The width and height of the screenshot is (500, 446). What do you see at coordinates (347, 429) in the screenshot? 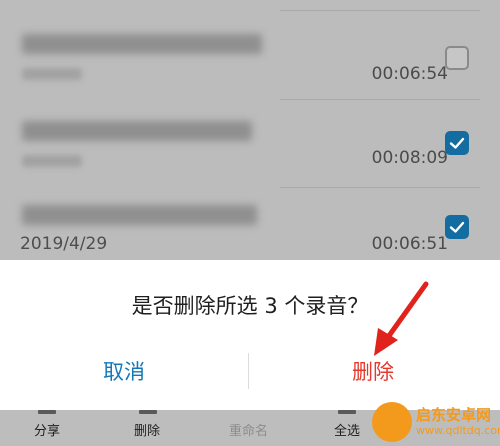
I see `select-all-button: 全选` at bounding box center [347, 429].